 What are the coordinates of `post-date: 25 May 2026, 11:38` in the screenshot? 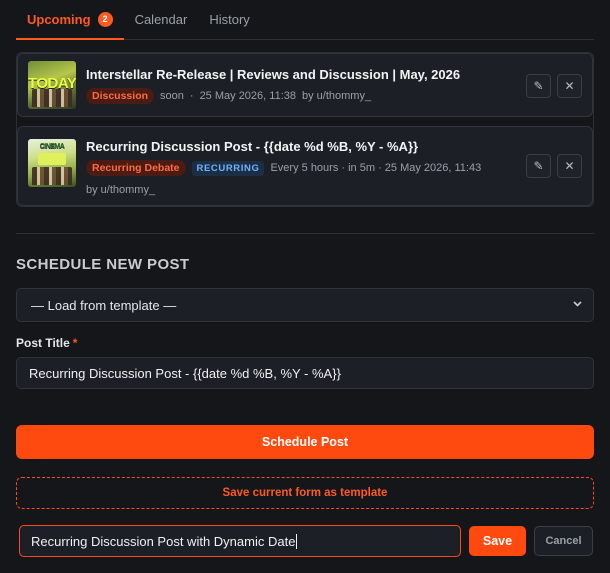 It's located at (247, 95).